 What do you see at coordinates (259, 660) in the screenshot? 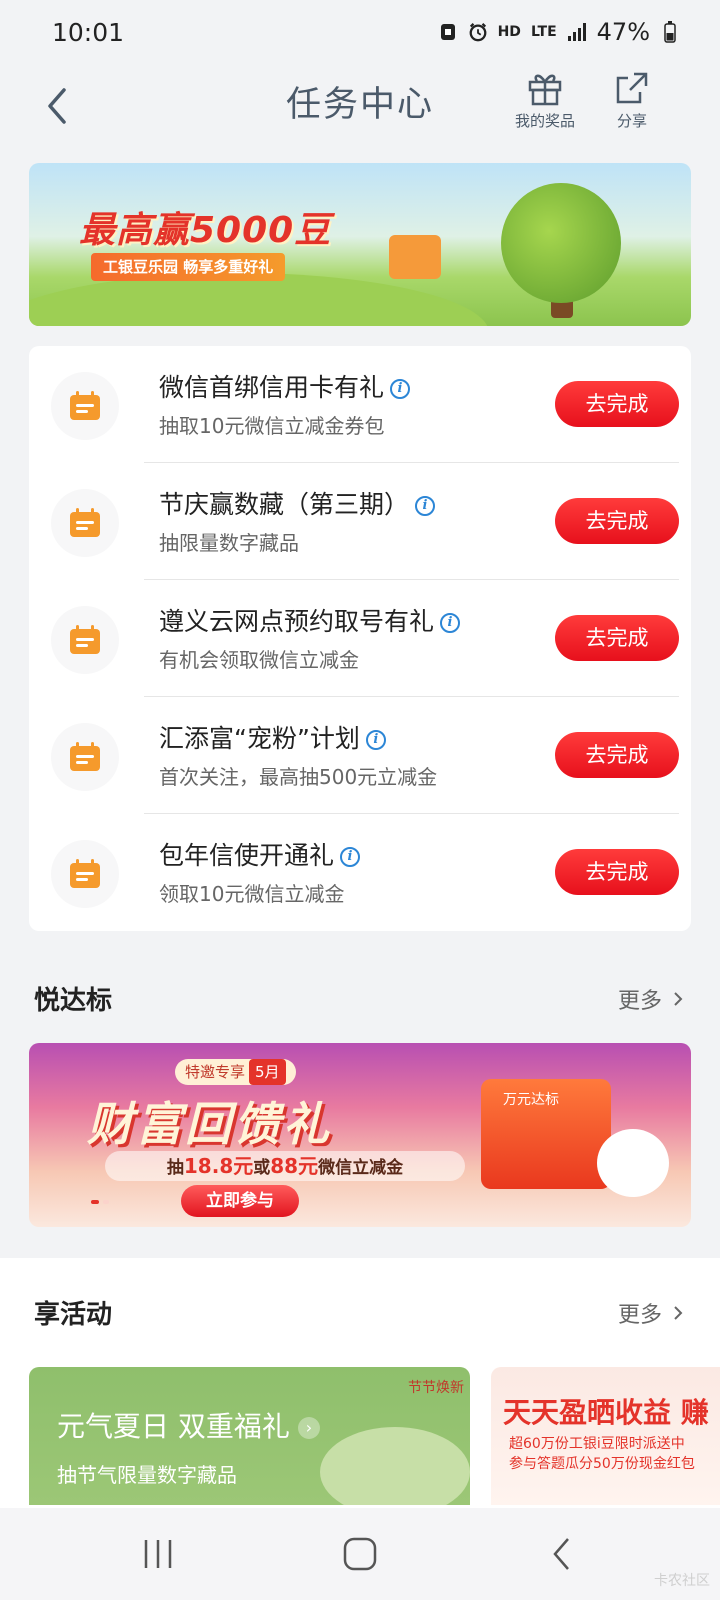
I see `task-description: 有机会领取微信立减金` at bounding box center [259, 660].